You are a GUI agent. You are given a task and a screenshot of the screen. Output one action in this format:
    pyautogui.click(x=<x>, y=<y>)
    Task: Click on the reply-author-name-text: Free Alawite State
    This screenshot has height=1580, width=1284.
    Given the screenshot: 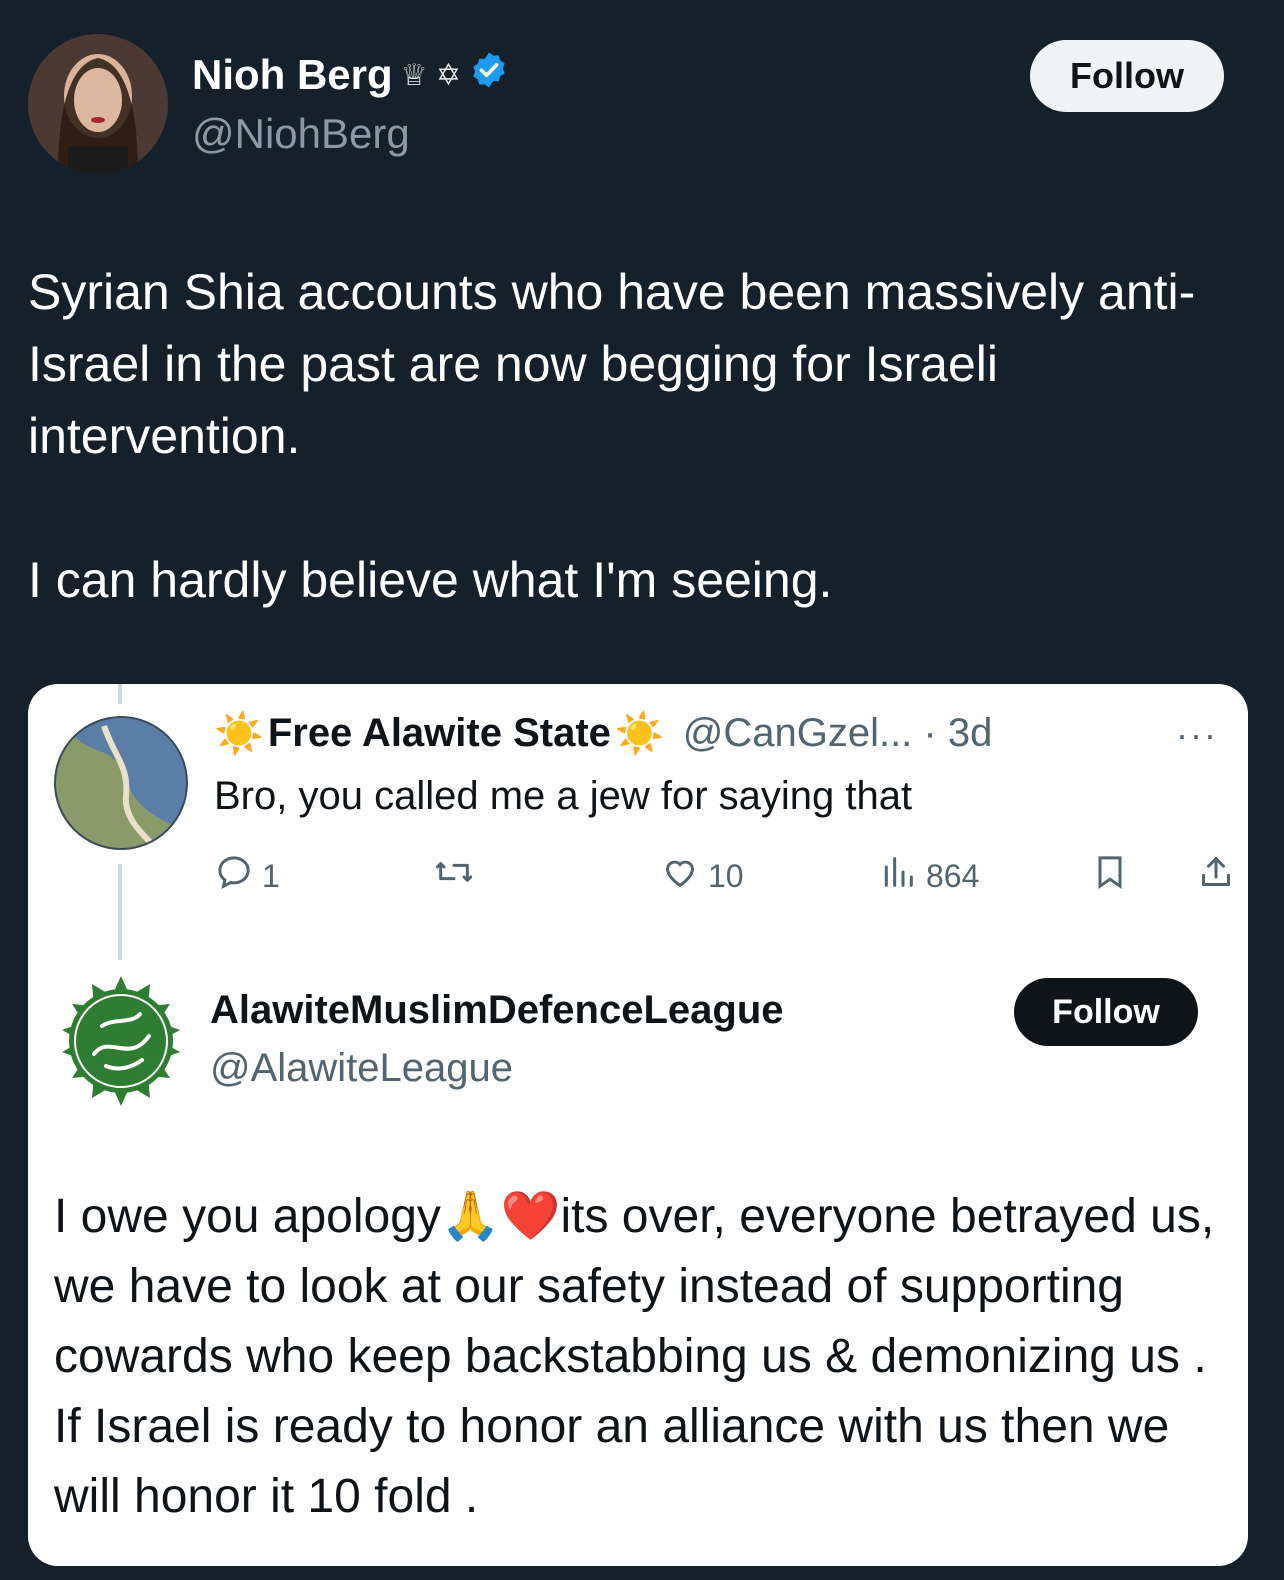 What is the action you would take?
    pyautogui.click(x=439, y=733)
    